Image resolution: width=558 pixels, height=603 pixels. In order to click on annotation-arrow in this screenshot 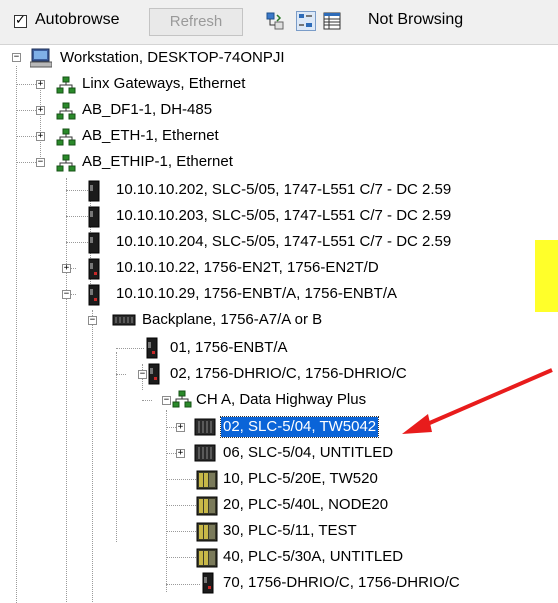, I will do `click(477, 401)`.